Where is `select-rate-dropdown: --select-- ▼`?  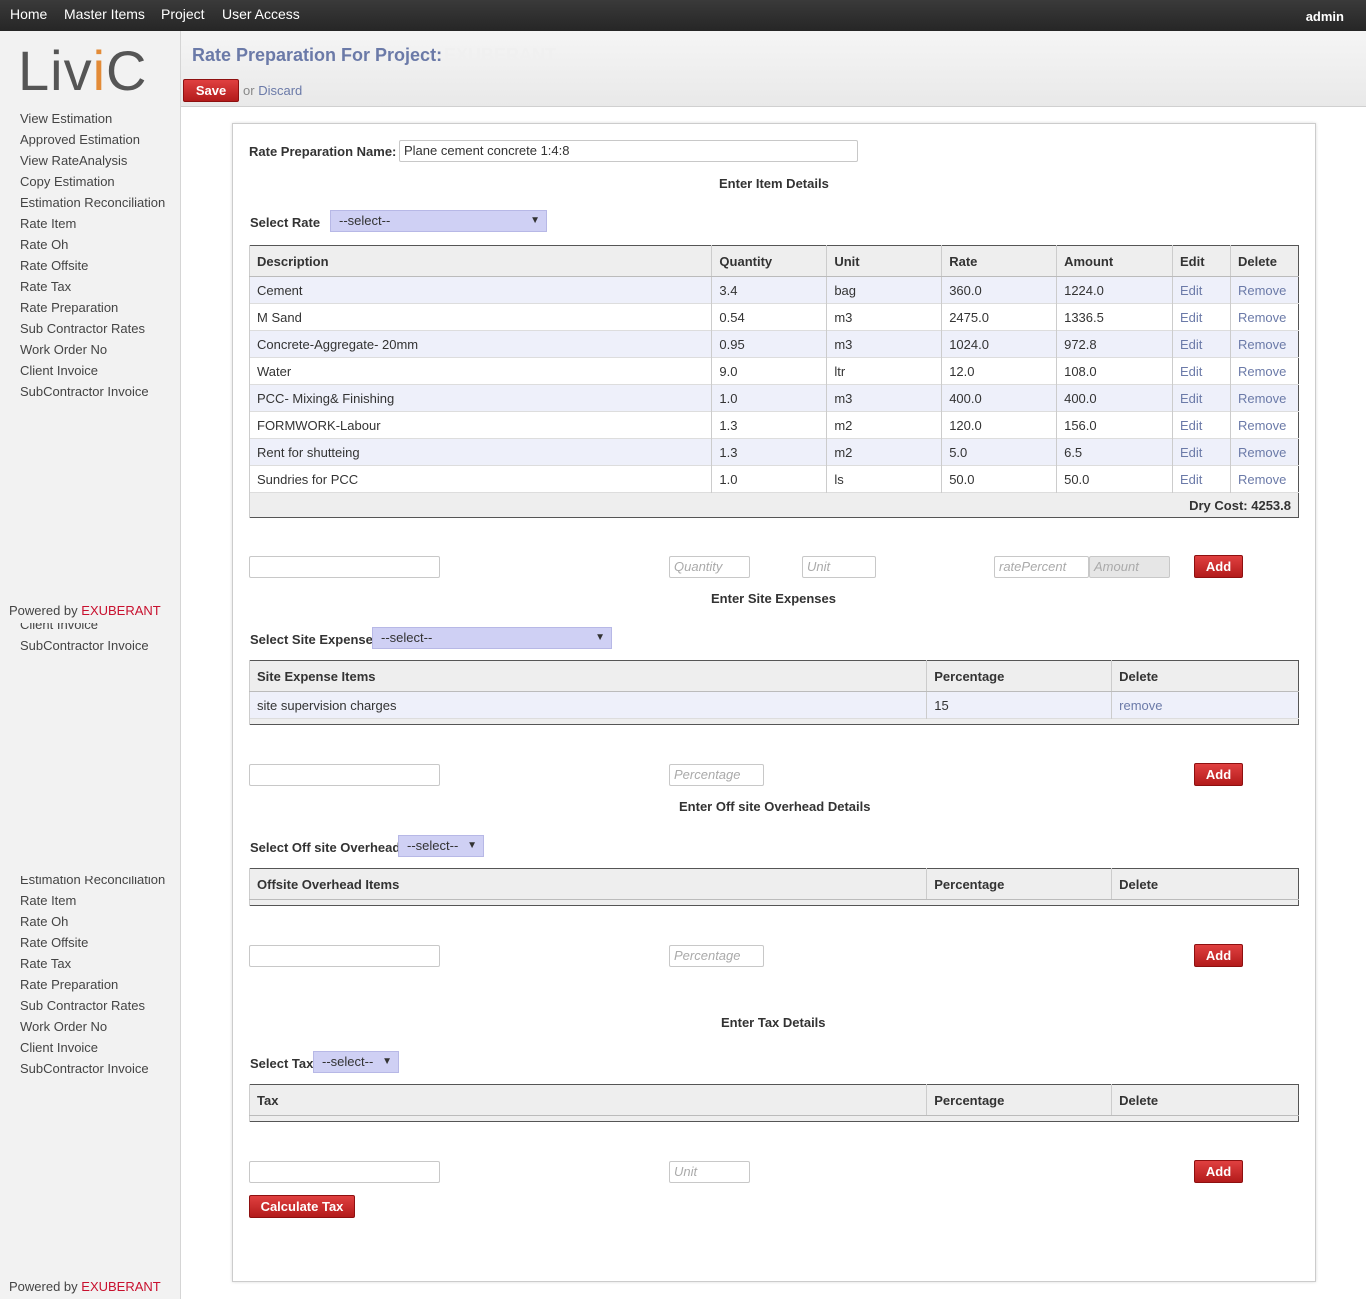 select-rate-dropdown: --select-- ▼ is located at coordinates (438, 221).